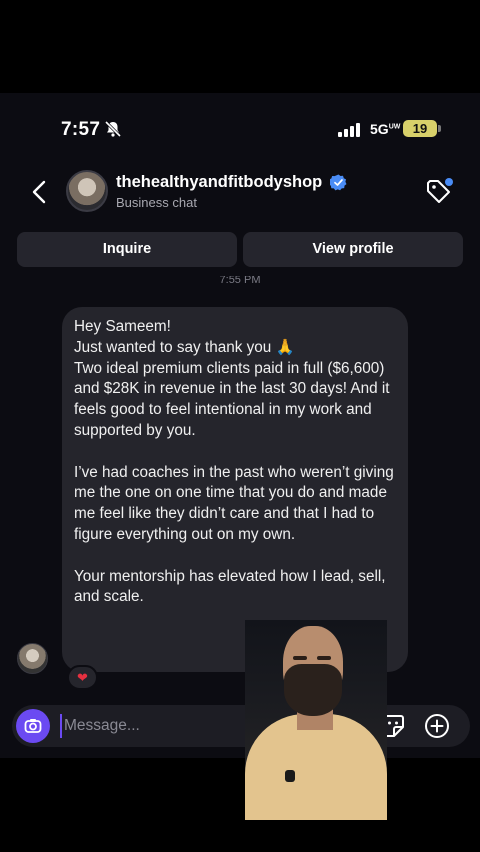  Describe the element at coordinates (349, 130) in the screenshot. I see `signal-icon` at that location.